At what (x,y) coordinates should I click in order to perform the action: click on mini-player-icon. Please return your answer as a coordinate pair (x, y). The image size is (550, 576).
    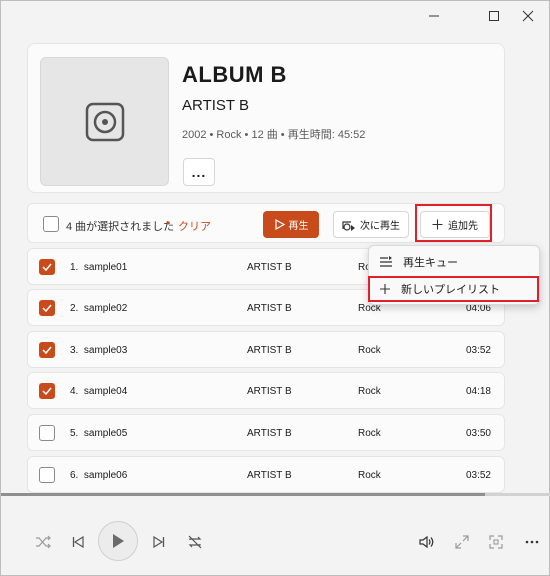
    Looking at the image, I should click on (496, 542).